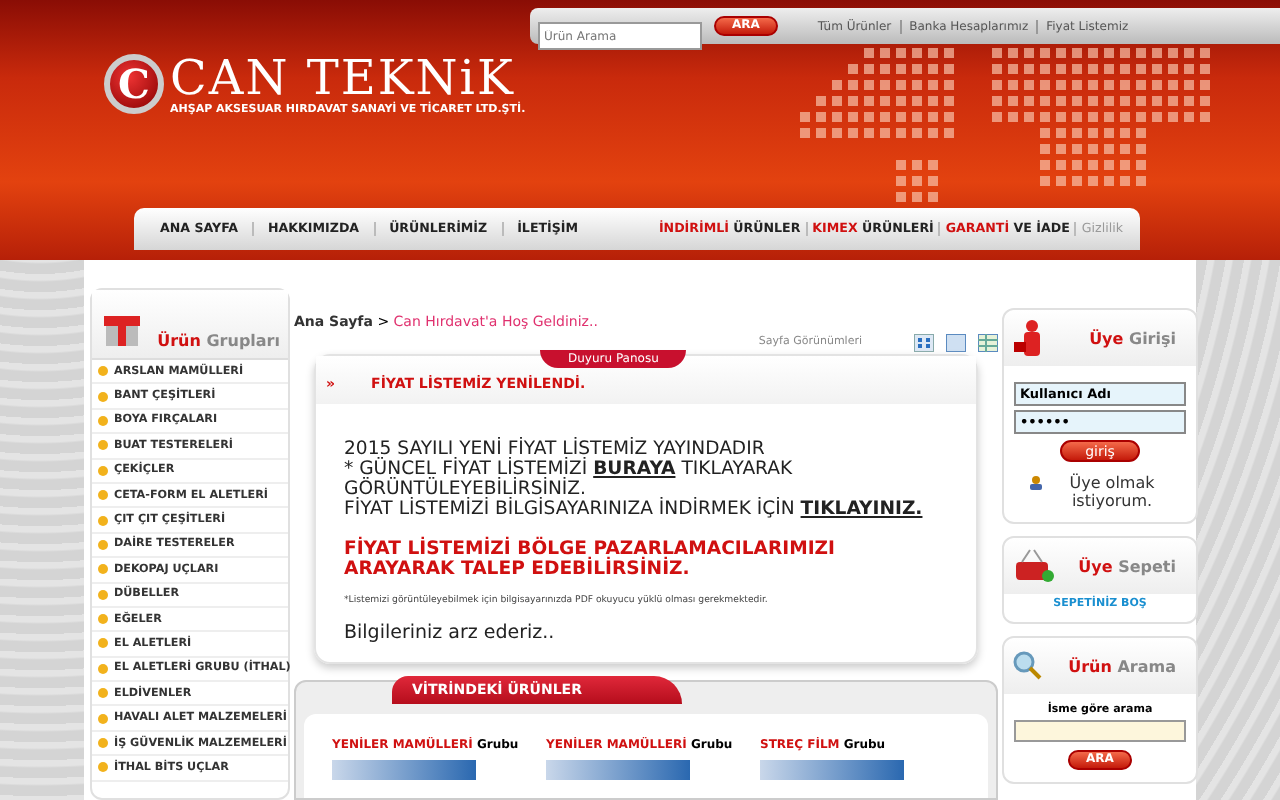 The width and height of the screenshot is (1280, 800). What do you see at coordinates (1028, 338) in the screenshot?
I see `user-lock-icon` at bounding box center [1028, 338].